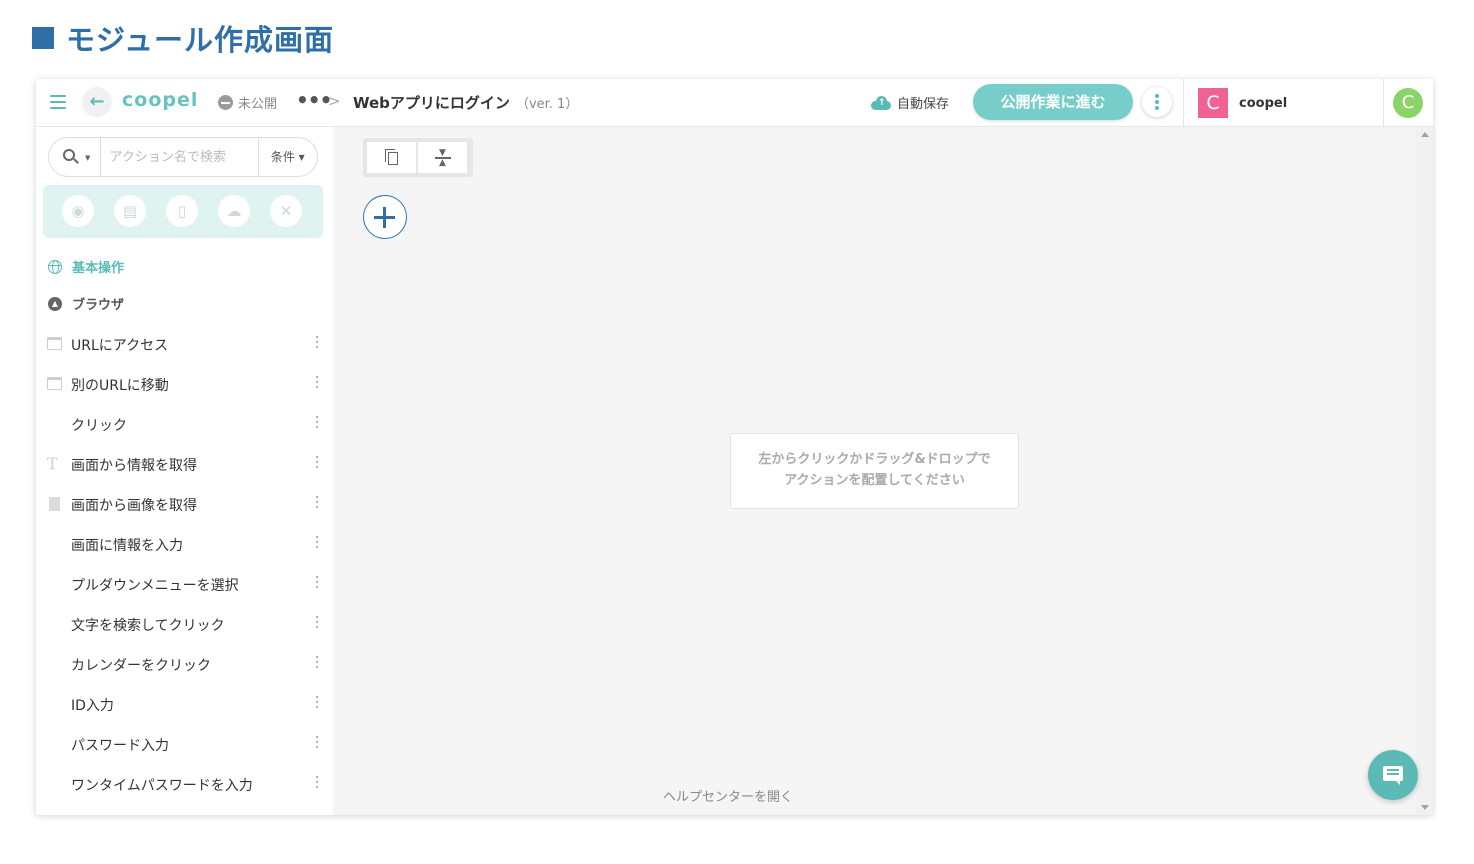 Image resolution: width=1474 pixels, height=864 pixels. I want to click on action-label: 文字を検索してクリック, so click(148, 626).